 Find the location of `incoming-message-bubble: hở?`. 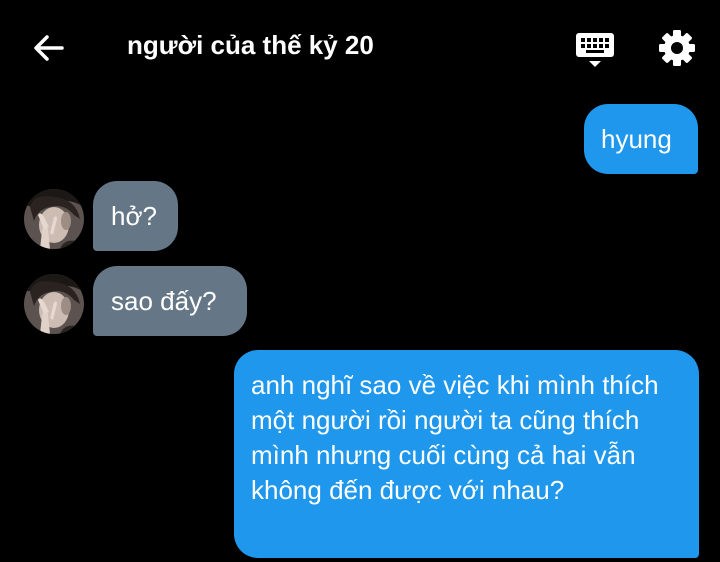

incoming-message-bubble: hở? is located at coordinates (135, 216).